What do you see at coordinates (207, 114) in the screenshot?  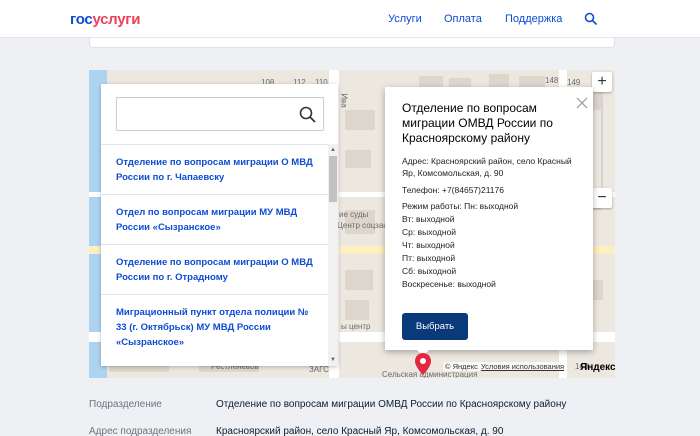 I see `office-search-input` at bounding box center [207, 114].